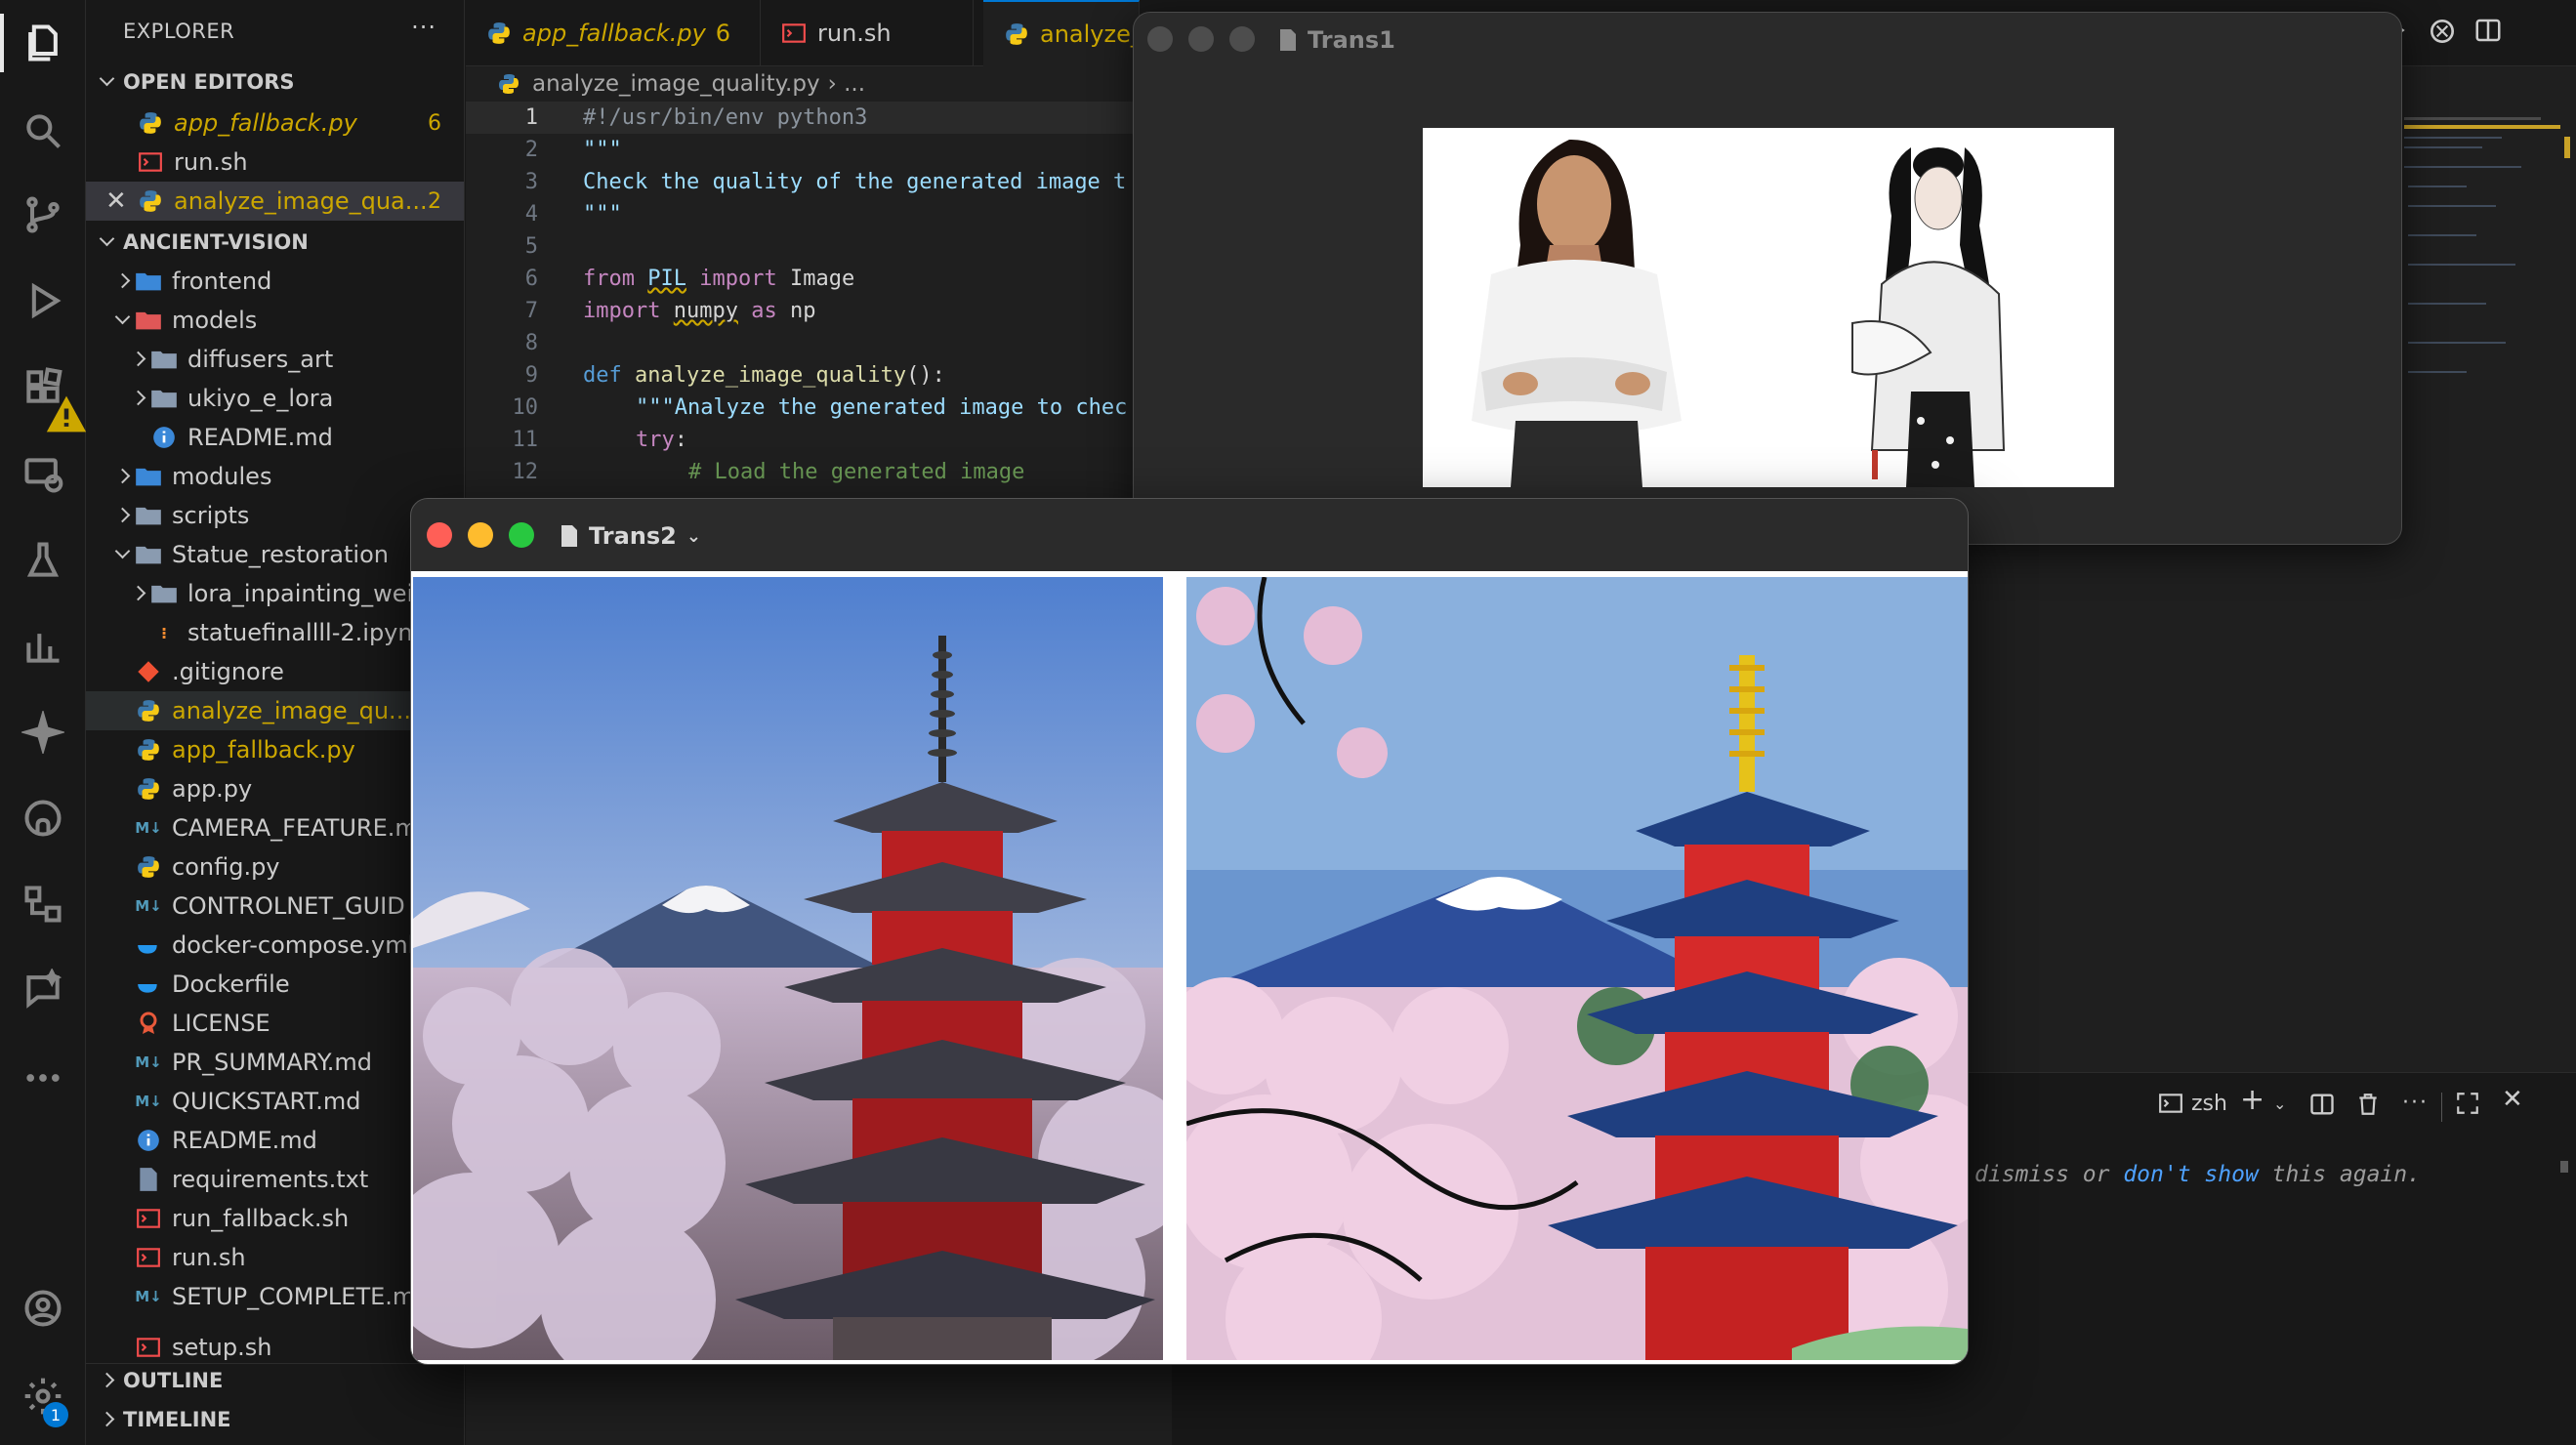 The height and width of the screenshot is (1445, 2576). What do you see at coordinates (2487, 263) in the screenshot?
I see `minimap` at bounding box center [2487, 263].